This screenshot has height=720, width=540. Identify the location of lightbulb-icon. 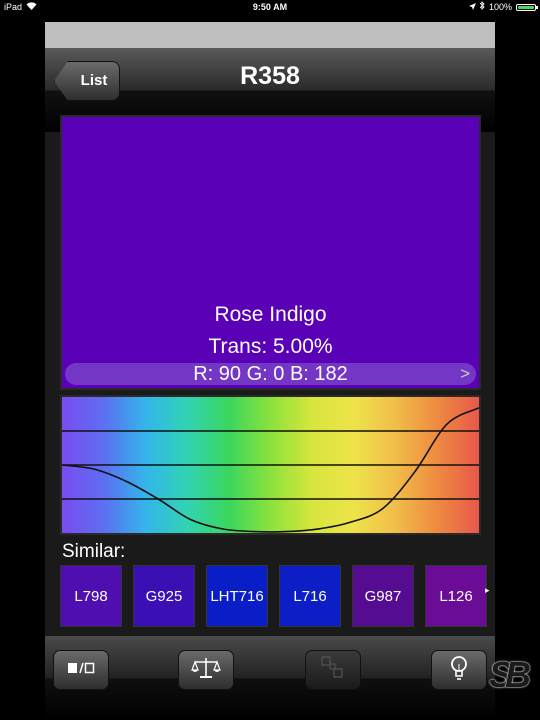
(459, 670).